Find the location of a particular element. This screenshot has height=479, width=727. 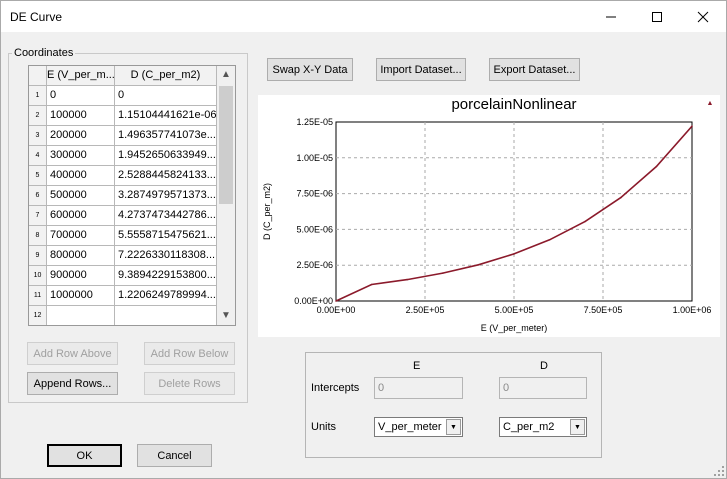

minimize-icon is located at coordinates (611, 16).